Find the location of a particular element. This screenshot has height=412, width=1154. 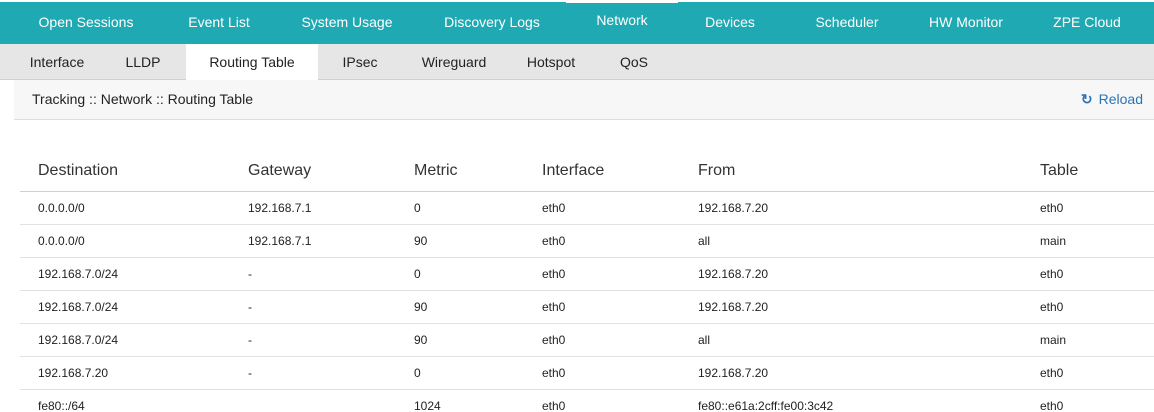

cell-destination: fe80::/64 is located at coordinates (61, 405).